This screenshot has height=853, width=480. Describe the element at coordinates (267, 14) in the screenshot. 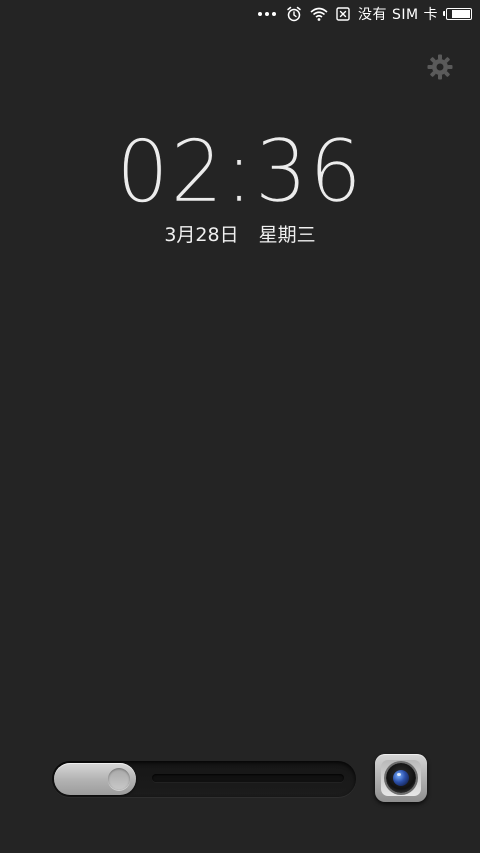

I see `more-dots-icon` at that location.